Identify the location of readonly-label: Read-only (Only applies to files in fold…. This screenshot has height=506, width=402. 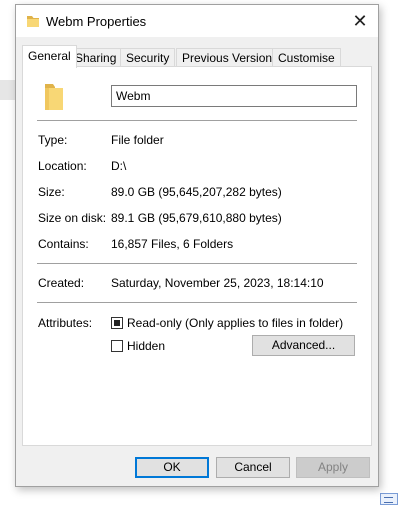
(235, 323).